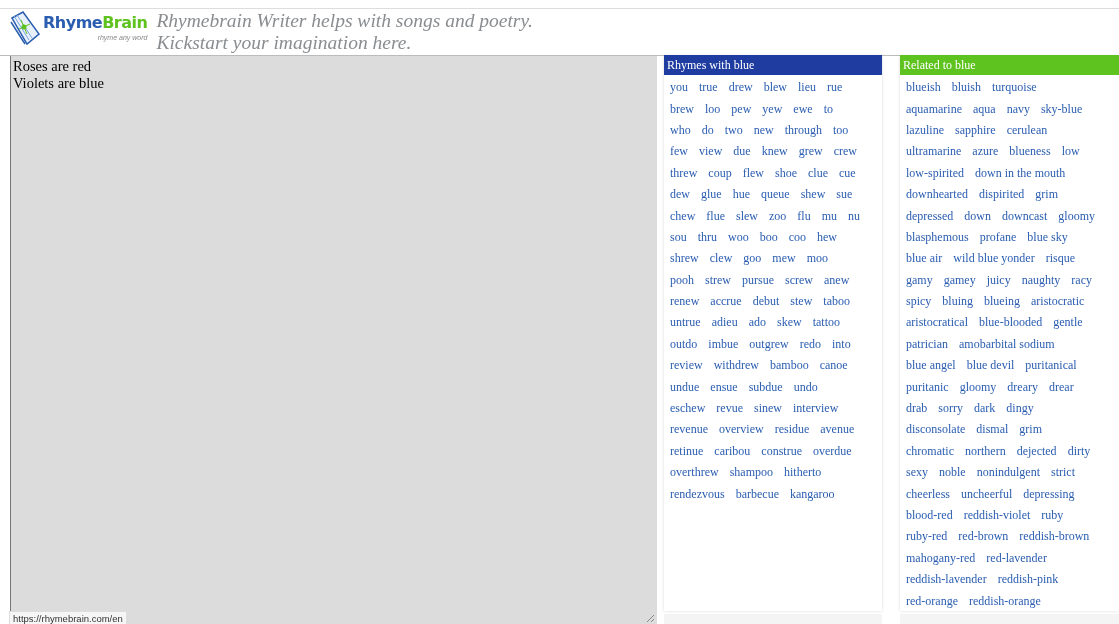 Image resolution: width=1119 pixels, height=624 pixels. What do you see at coordinates (833, 366) in the screenshot?
I see `word-link: canoe` at bounding box center [833, 366].